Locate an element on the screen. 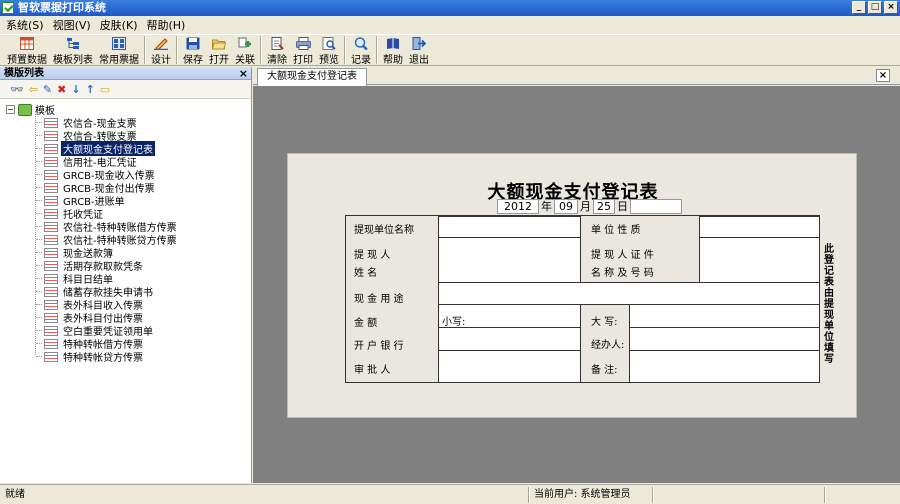  panel-close-icon: × is located at coordinates (243, 73).